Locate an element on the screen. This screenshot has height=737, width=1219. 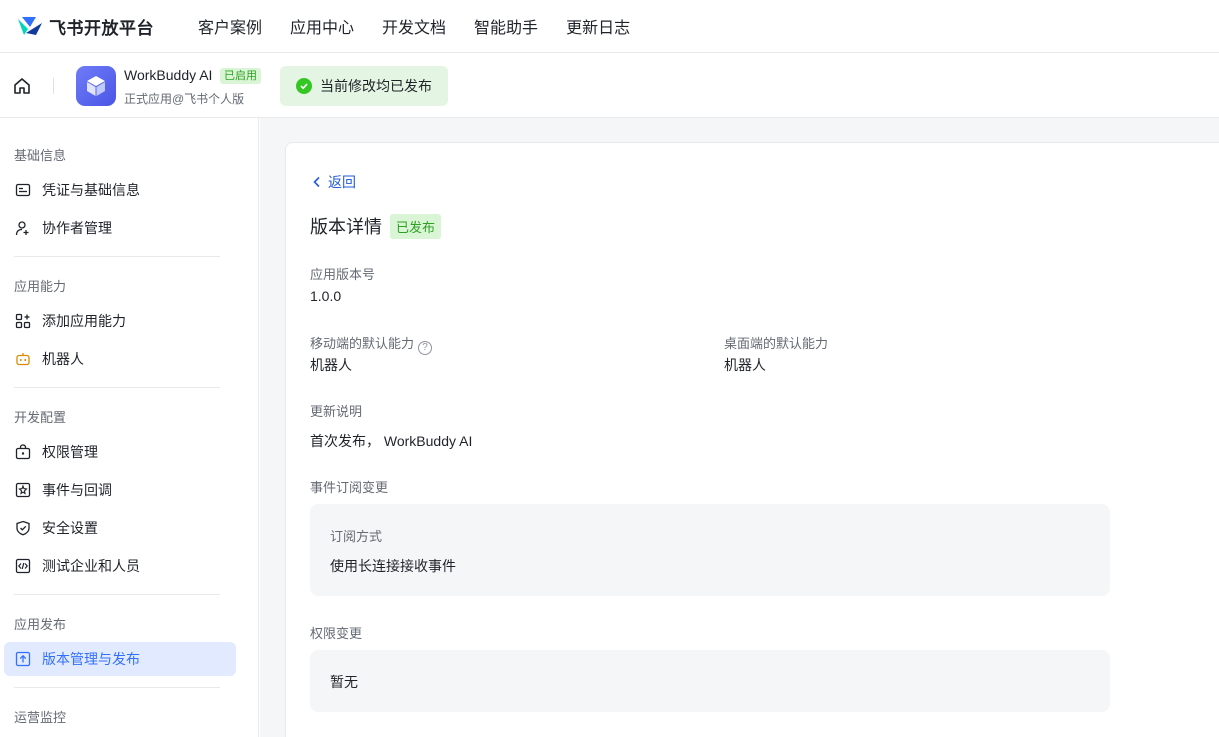
sidebar-item-label: 权限管理 is located at coordinates (70, 452).